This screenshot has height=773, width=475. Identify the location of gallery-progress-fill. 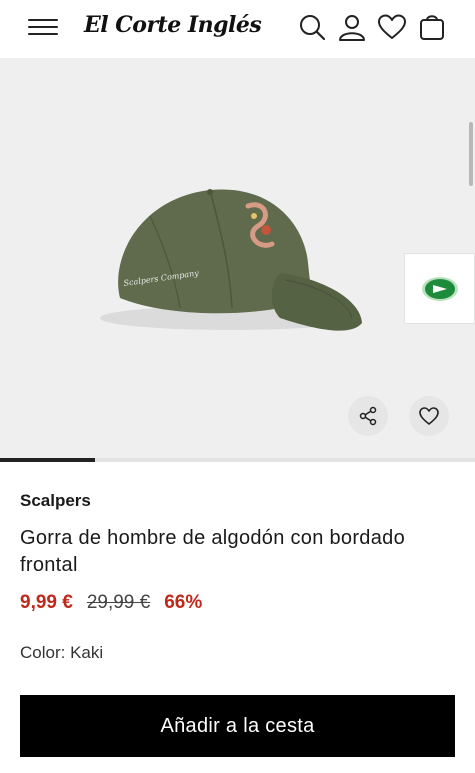
(47, 460).